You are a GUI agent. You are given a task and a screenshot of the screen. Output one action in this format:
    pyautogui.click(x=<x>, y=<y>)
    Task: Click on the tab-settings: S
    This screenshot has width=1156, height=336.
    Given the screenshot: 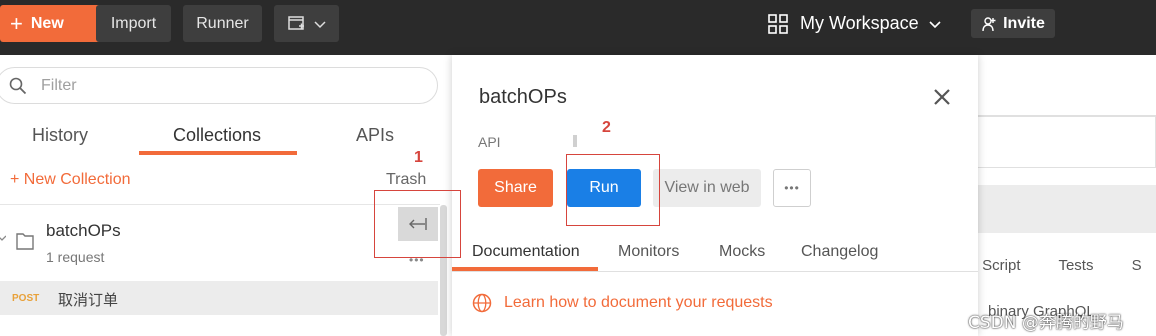 What is the action you would take?
    pyautogui.click(x=1137, y=265)
    